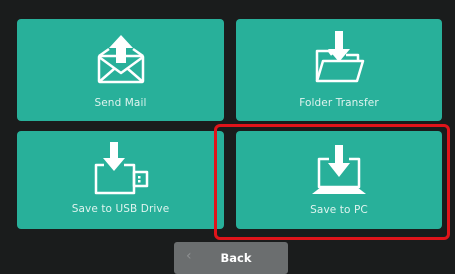 Image resolution: width=455 pixels, height=274 pixels. I want to click on send-mail-label: Send Mail, so click(120, 103).